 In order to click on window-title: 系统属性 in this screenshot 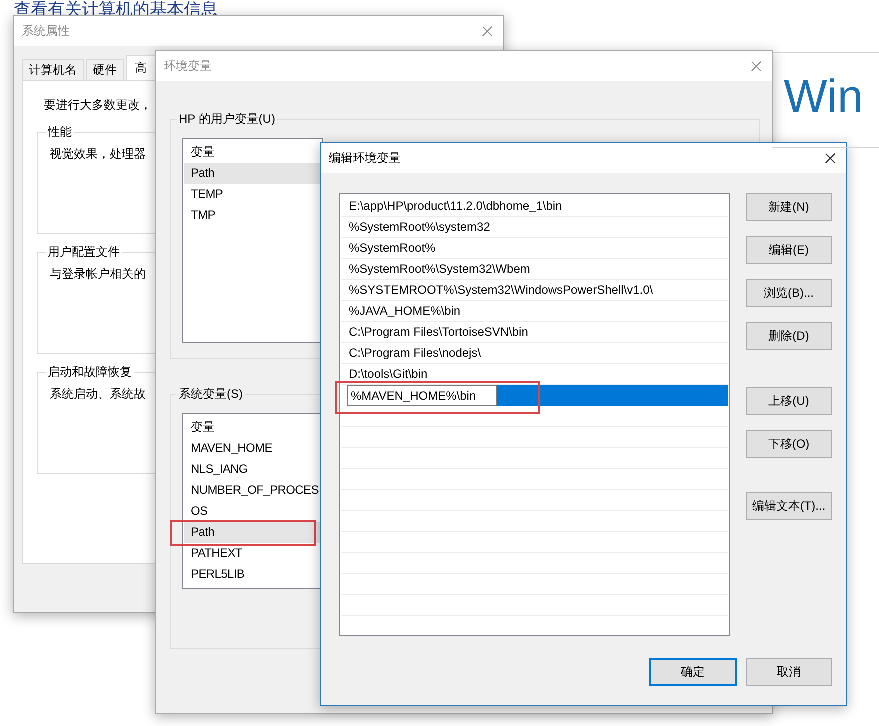, I will do `click(46, 31)`.